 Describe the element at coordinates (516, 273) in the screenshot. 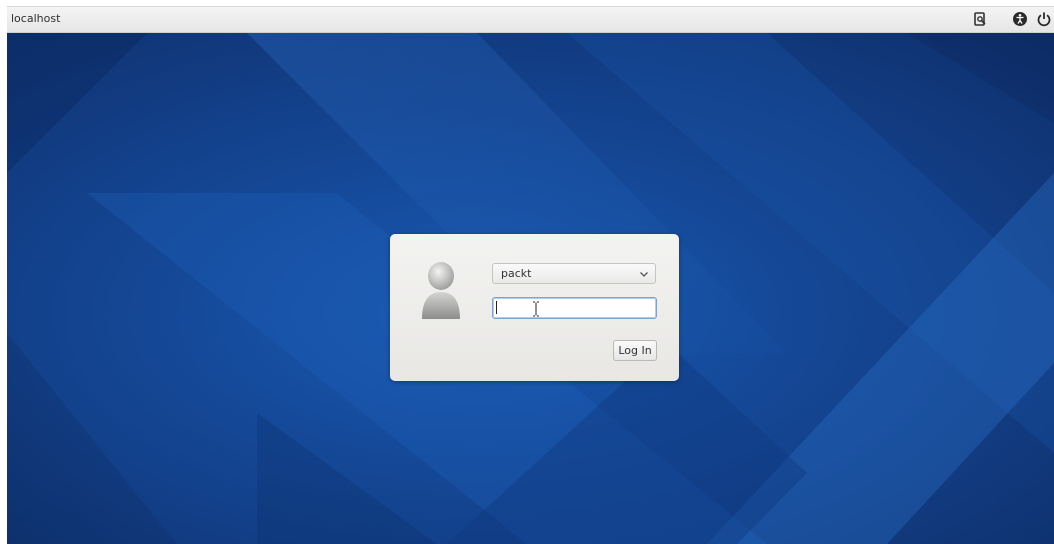

I see `selected-user-label: packt` at that location.